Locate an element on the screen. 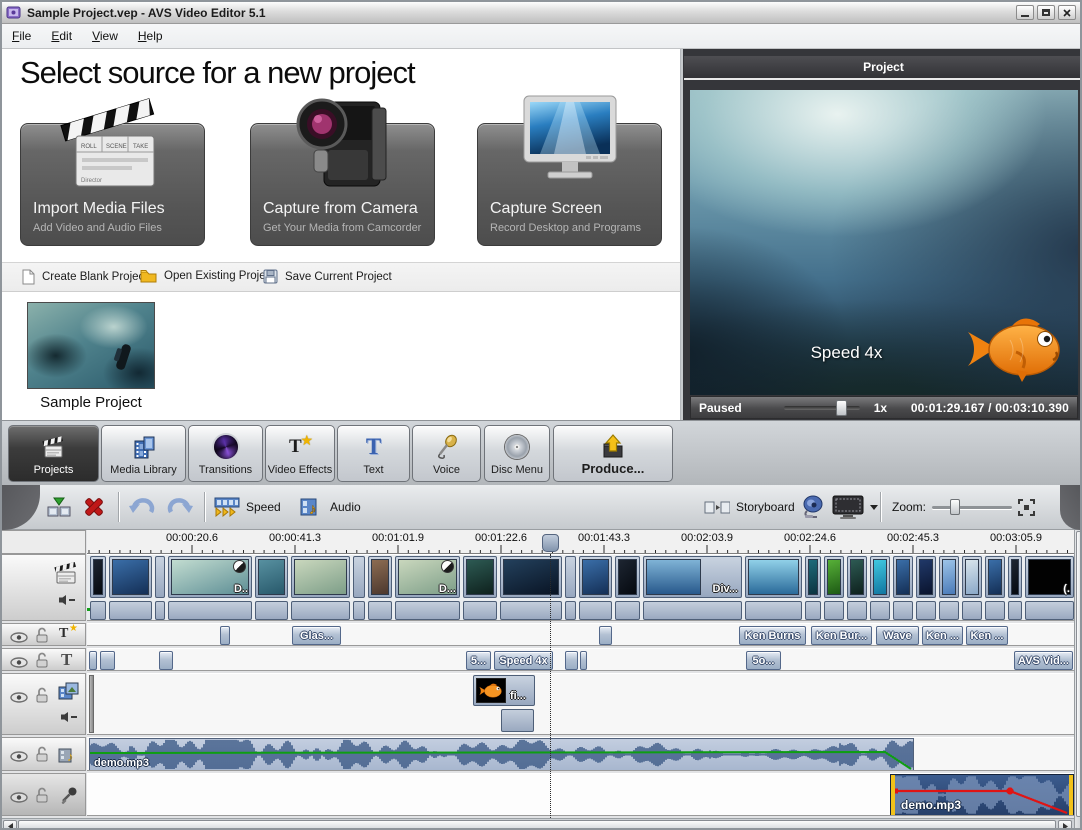  scroll-thumb is located at coordinates (537, 824).